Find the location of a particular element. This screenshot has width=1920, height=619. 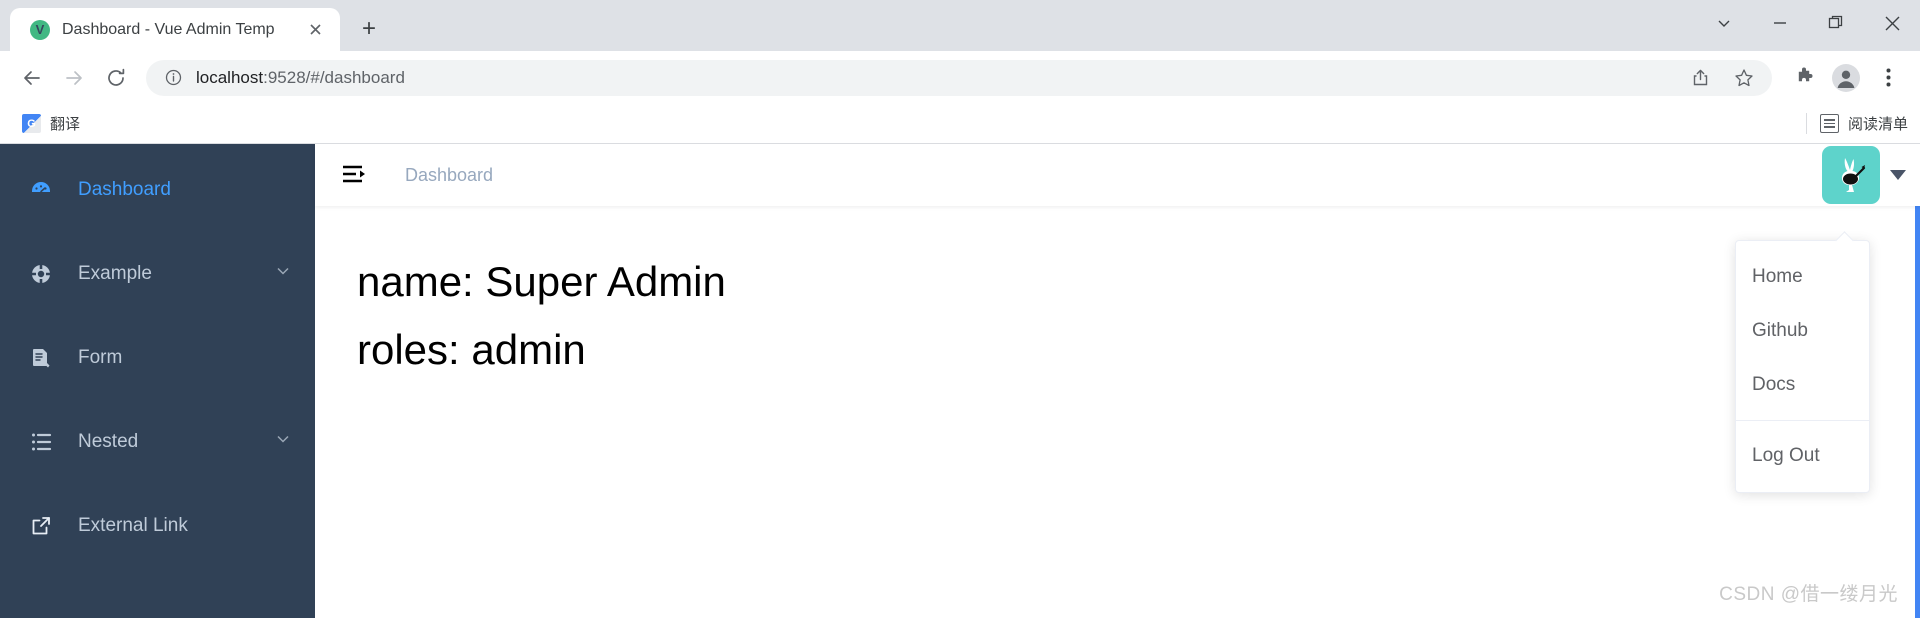

google-translate-icon: G is located at coordinates (31, 123).